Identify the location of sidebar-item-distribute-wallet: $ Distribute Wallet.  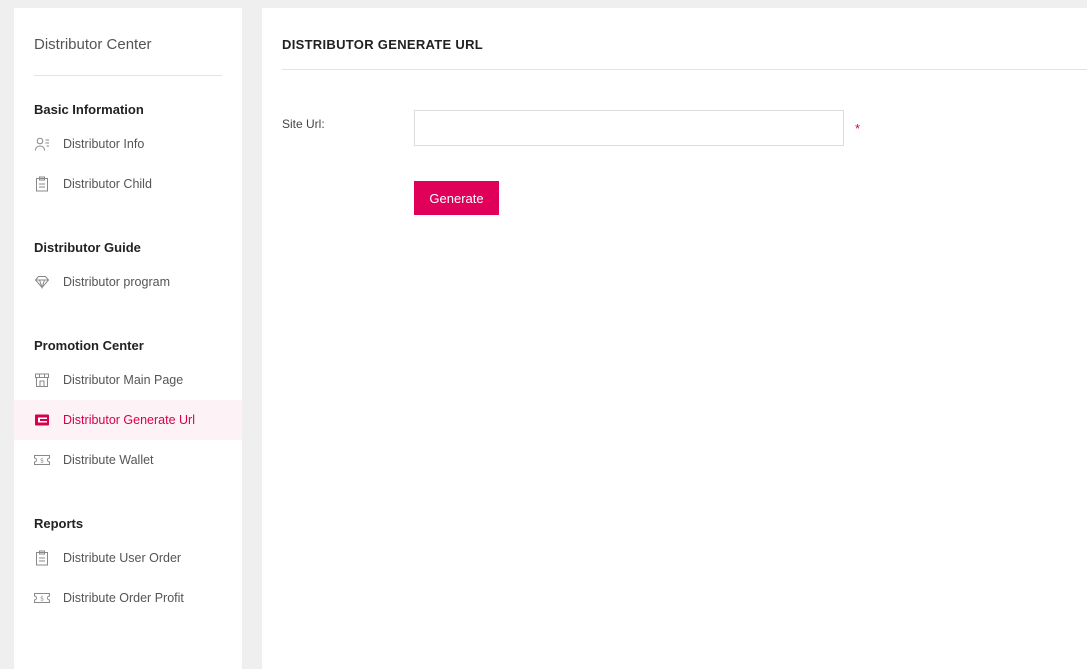
(128, 460).